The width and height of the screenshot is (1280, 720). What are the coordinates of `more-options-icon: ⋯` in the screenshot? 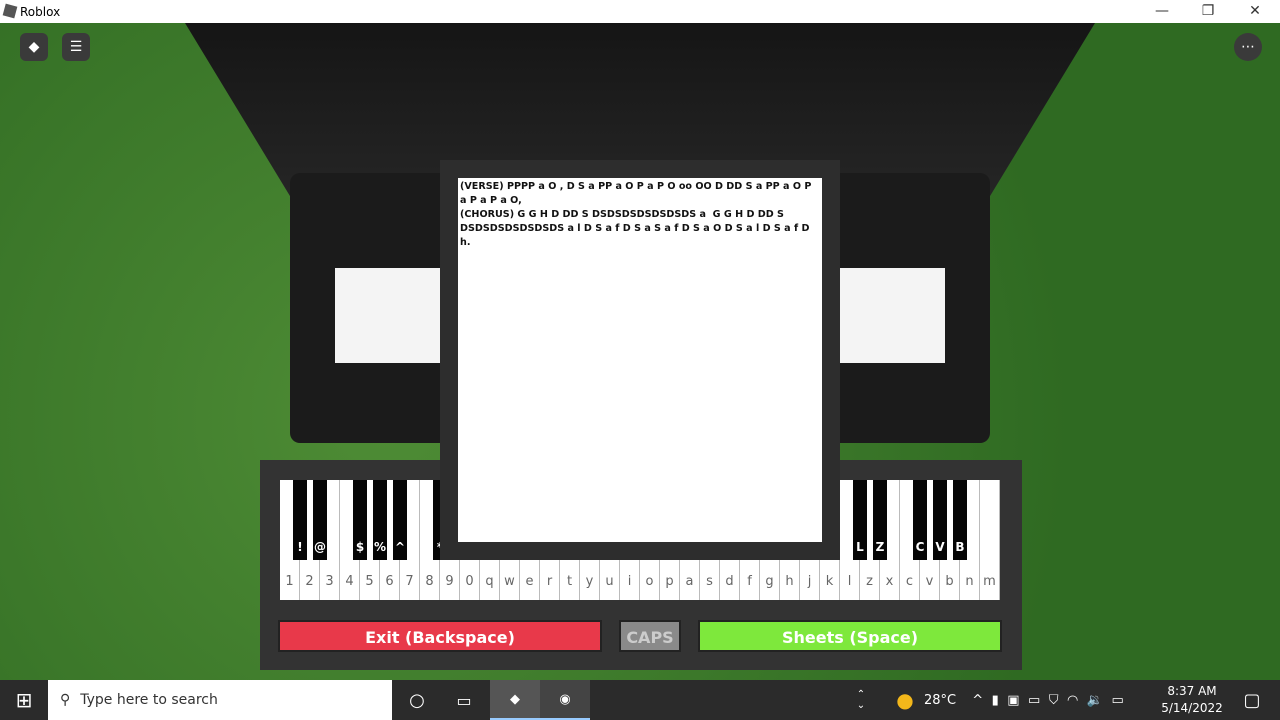 It's located at (1248, 47).